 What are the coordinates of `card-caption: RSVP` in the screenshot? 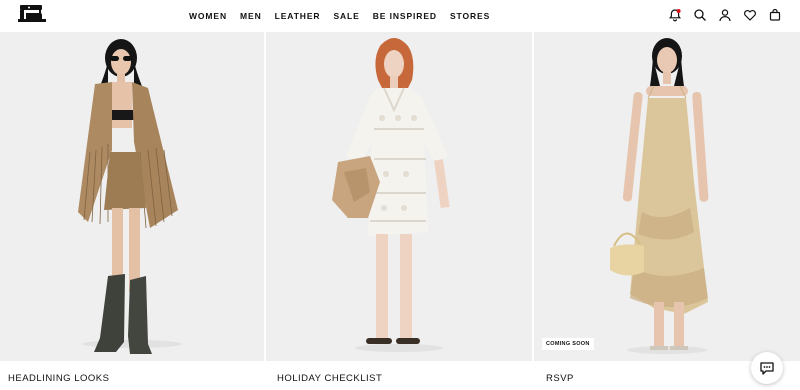 It's located at (560, 378).